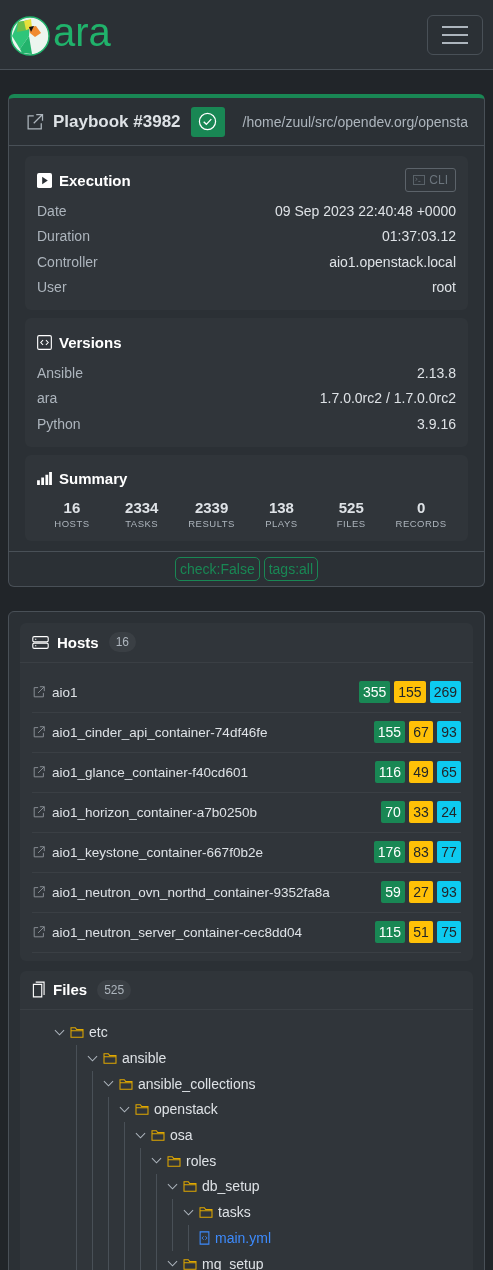  What do you see at coordinates (98, 1032) in the screenshot?
I see `folder-name: etc` at bounding box center [98, 1032].